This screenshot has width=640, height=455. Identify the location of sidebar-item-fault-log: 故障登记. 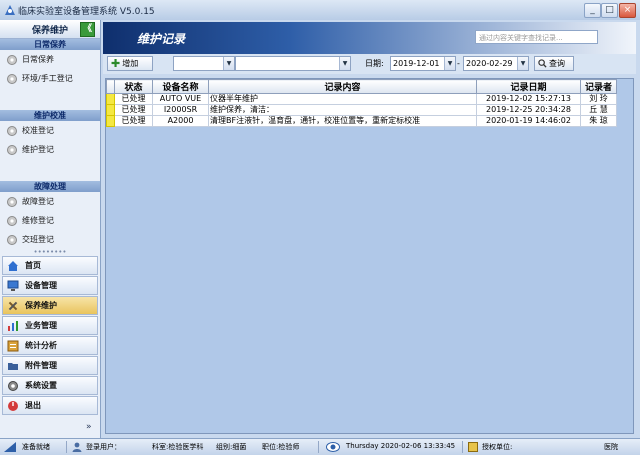
(30, 202).